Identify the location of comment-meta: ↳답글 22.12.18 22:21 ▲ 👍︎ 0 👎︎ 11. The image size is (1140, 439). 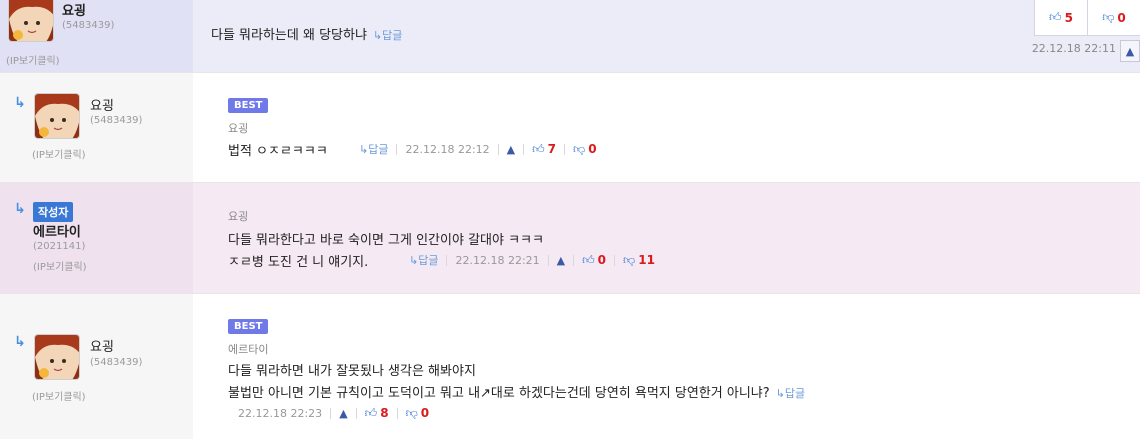
(532, 260).